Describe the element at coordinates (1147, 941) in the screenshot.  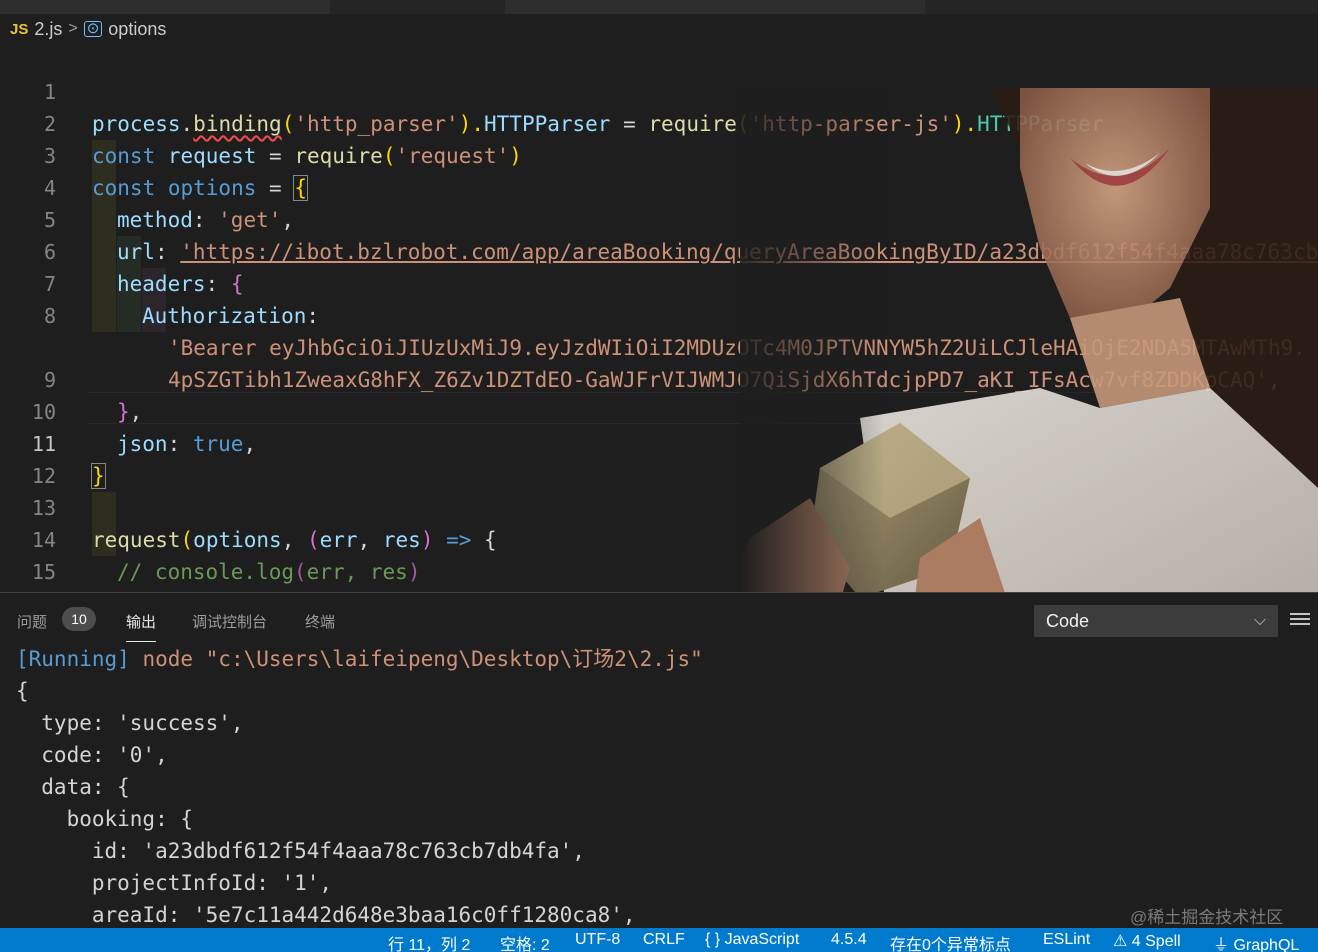
I see `status-spell: ⚠ 4 Spell` at that location.